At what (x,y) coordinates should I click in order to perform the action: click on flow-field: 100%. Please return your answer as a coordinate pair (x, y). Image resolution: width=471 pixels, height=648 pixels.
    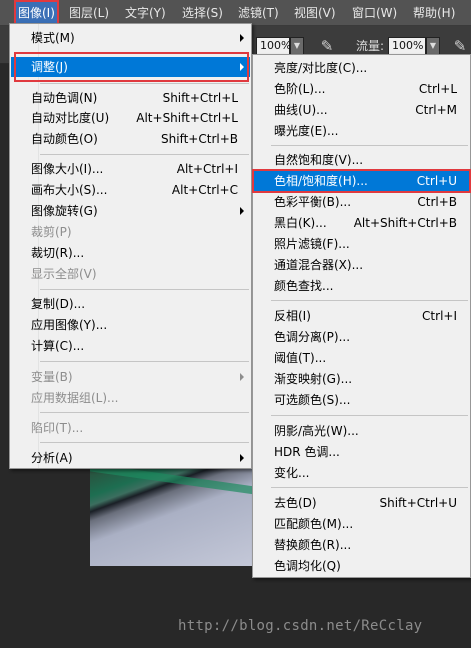
    Looking at the image, I should click on (407, 46).